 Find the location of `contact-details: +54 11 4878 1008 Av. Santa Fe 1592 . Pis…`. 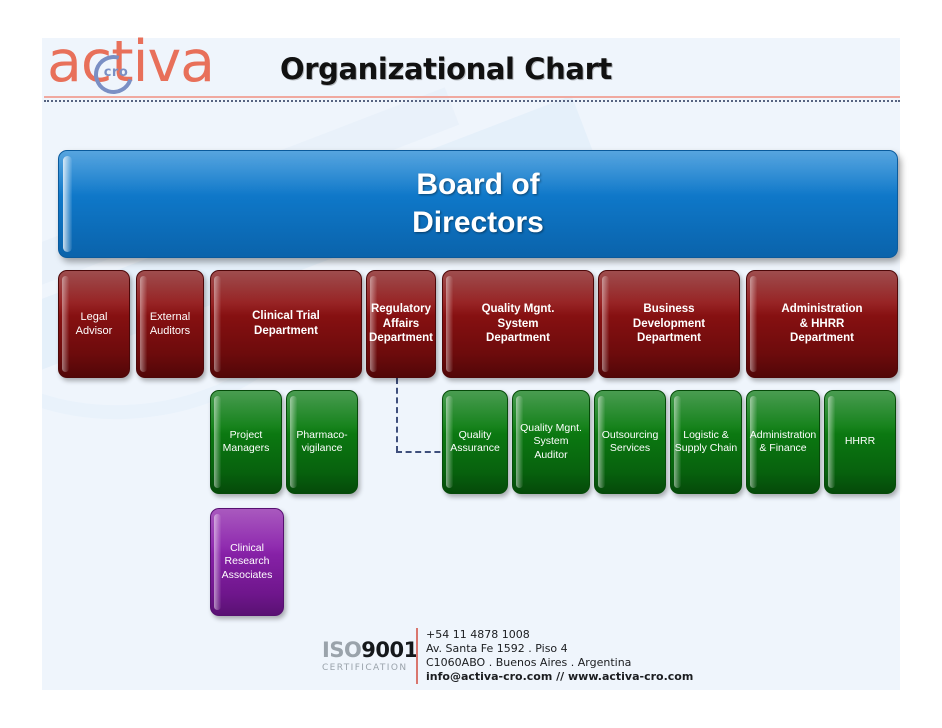

contact-details: +54 11 4878 1008 Av. Santa Fe 1592 . Pis… is located at coordinates (559, 656).